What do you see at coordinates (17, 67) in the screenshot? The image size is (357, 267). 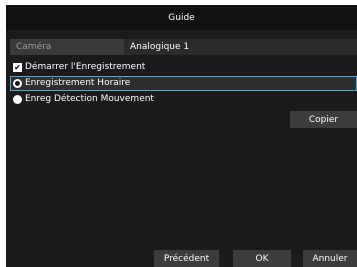 I see `check-icon: ✔` at bounding box center [17, 67].